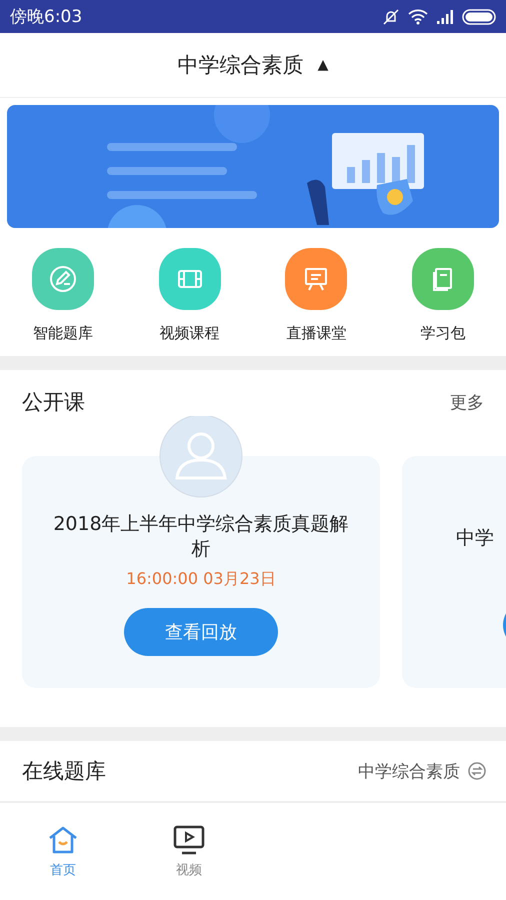 The height and width of the screenshot is (900, 506). Describe the element at coordinates (445, 17) in the screenshot. I see `signal-icon` at that location.